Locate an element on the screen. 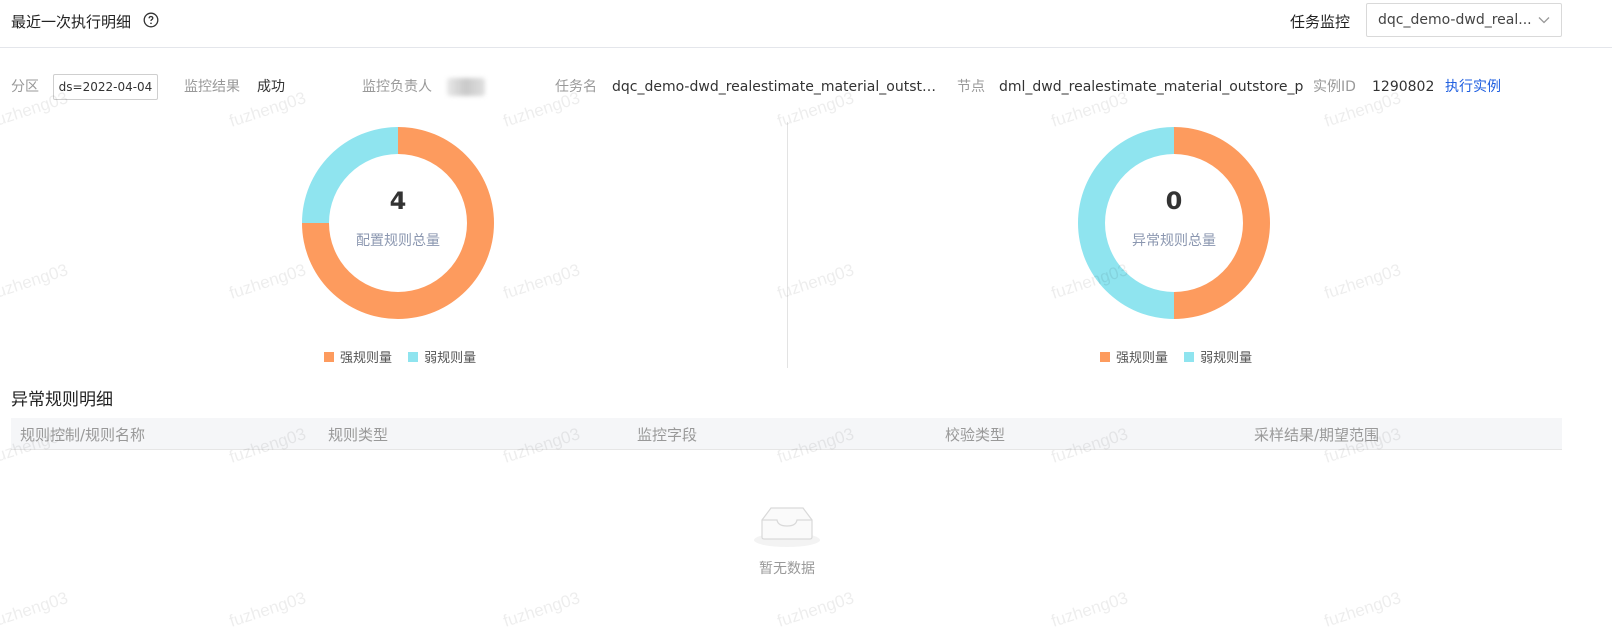 This screenshot has height=629, width=1612. column-header-check-type: 校验类型 is located at coordinates (975, 435).